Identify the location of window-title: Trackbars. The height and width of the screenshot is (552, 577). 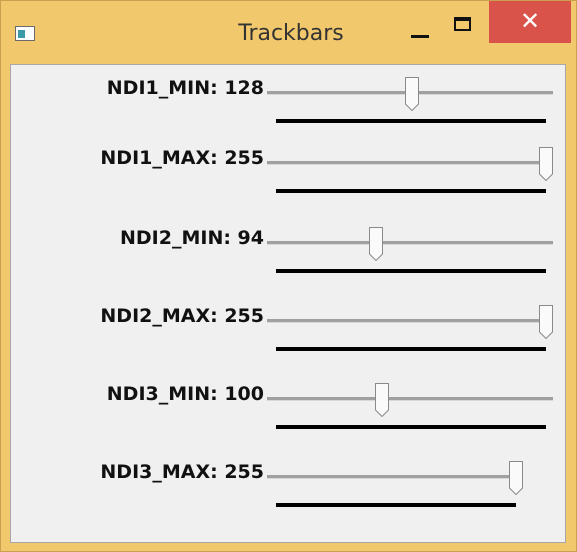
(291, 33).